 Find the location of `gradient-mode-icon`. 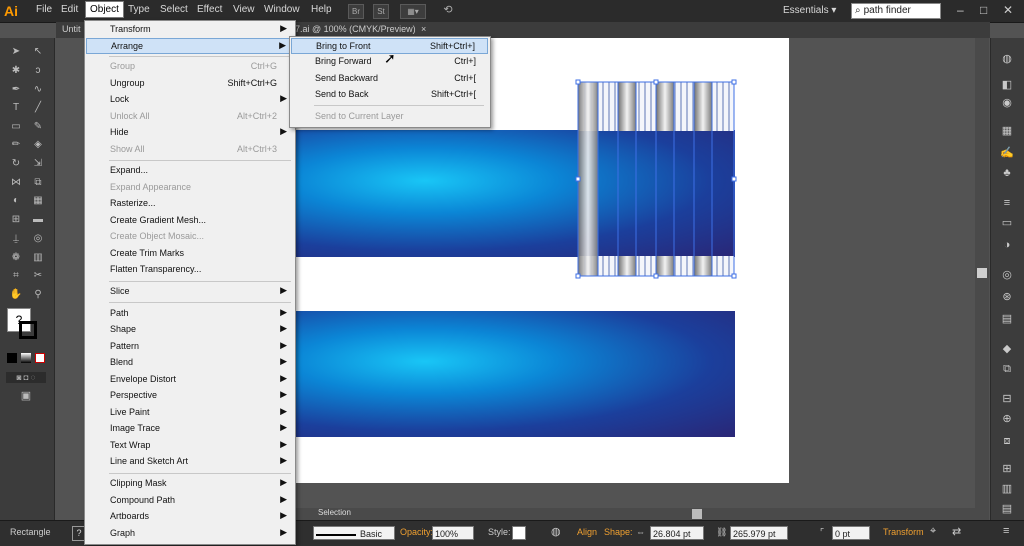

gradient-mode-icon is located at coordinates (26, 358).